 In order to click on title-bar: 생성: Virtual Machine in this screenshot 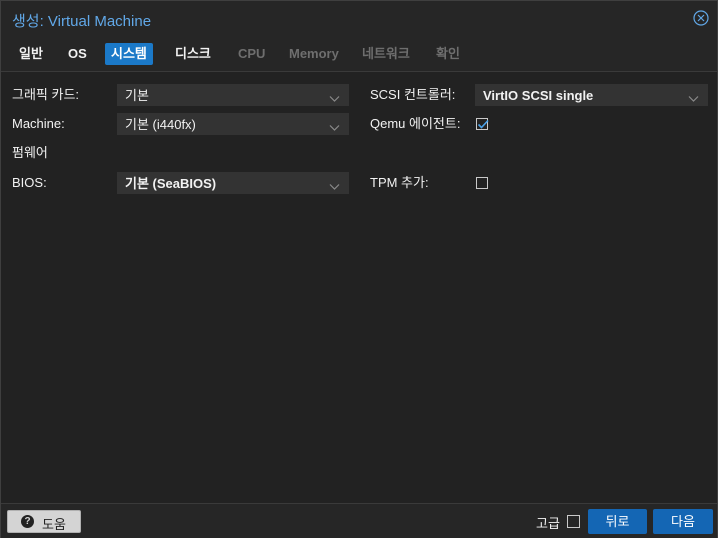, I will do `click(359, 19)`.